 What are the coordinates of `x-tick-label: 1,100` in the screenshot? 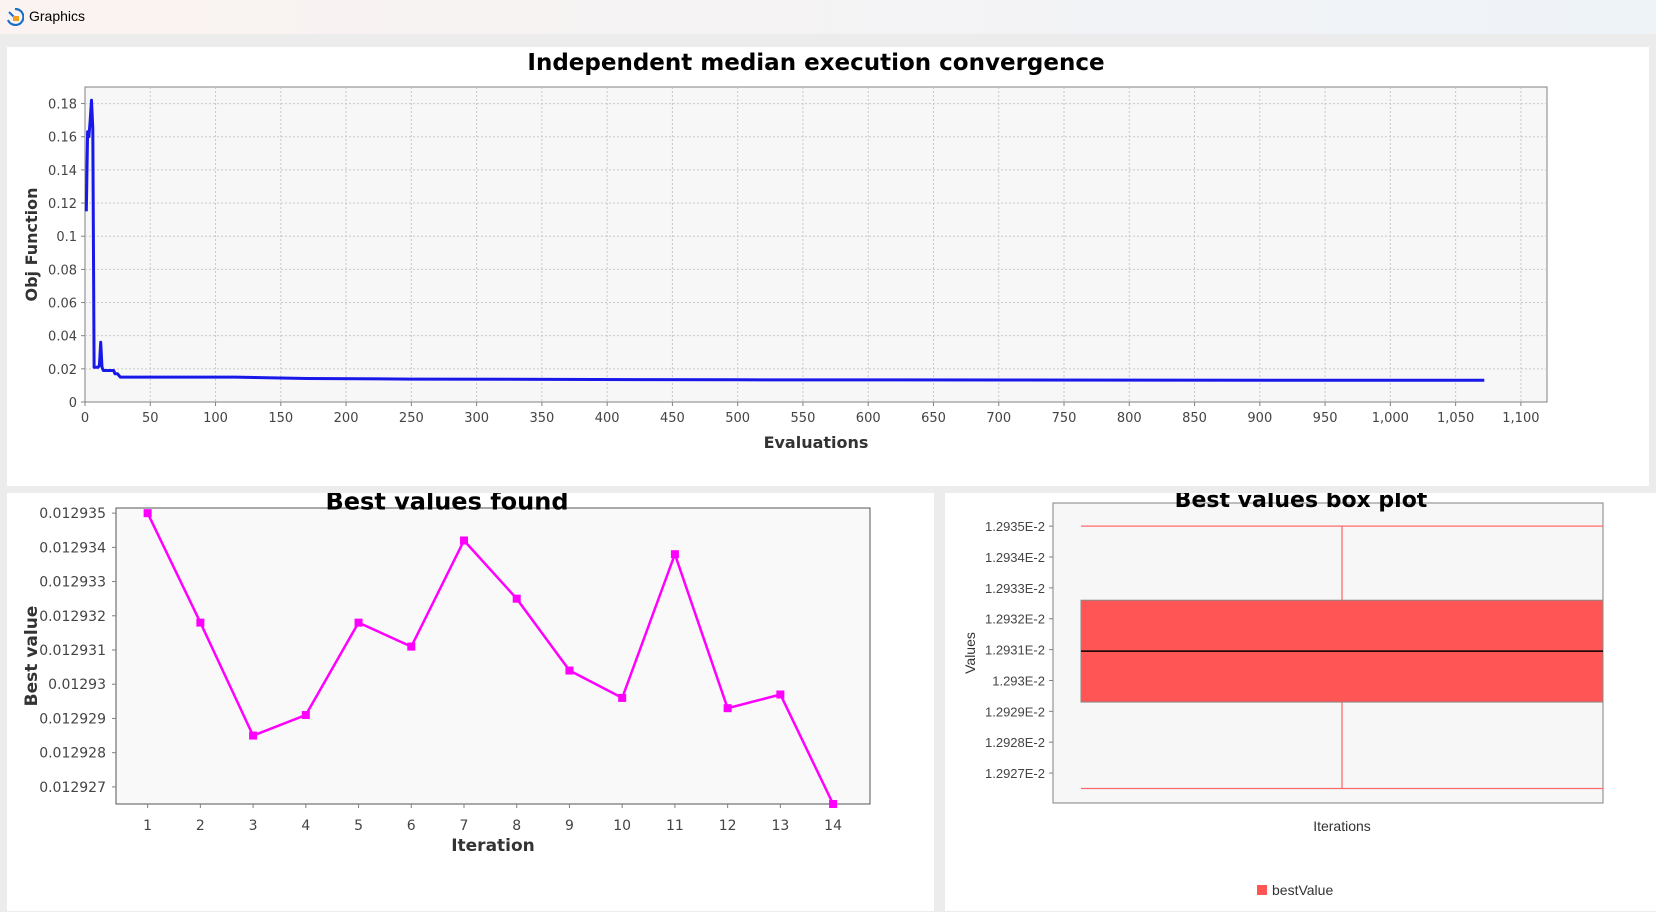 It's located at (1520, 418).